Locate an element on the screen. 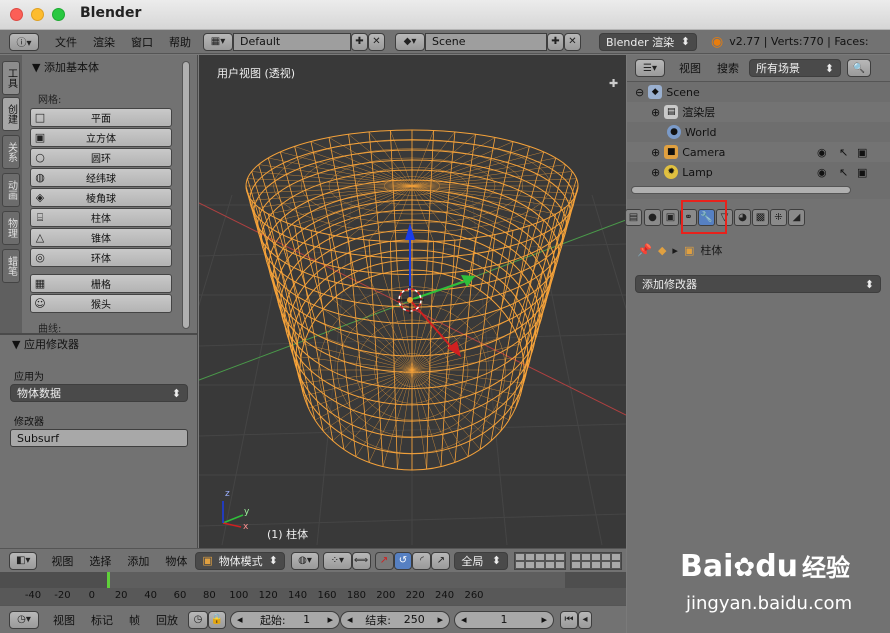 The image size is (890, 633). timeline-menu-frame: 帧 is located at coordinates (134, 620).